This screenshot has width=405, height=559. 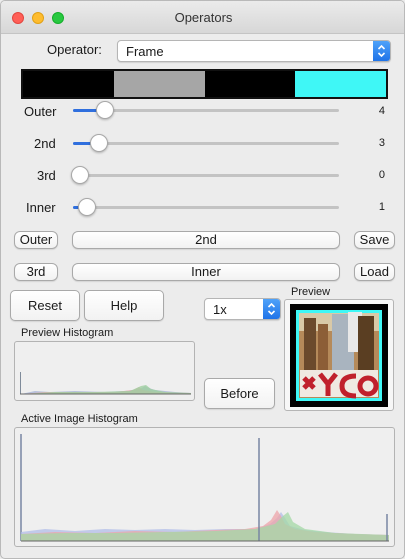 I want to click on color-segment-outer, so click(x=68, y=84).